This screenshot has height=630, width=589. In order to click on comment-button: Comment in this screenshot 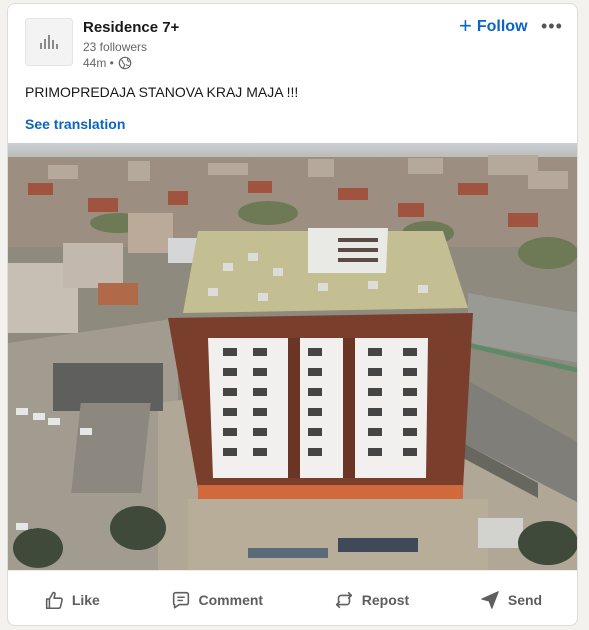, I will do `click(217, 600)`.